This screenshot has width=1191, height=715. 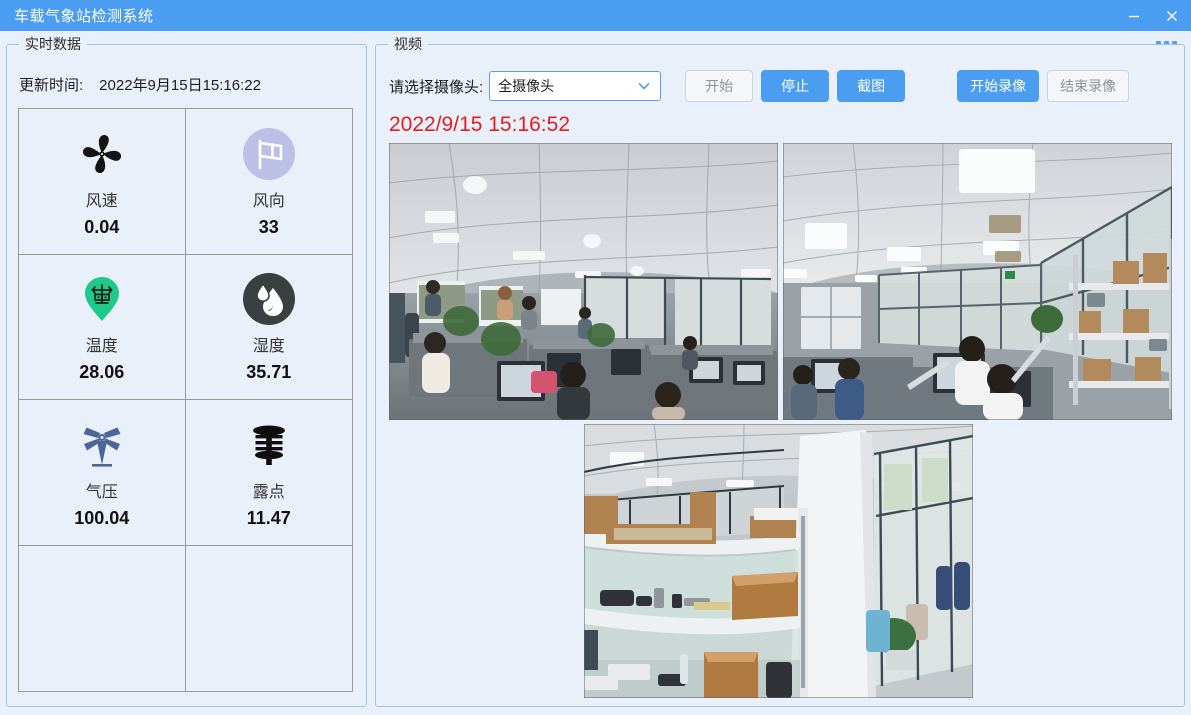 I want to click on windmill-icon, so click(x=102, y=445).